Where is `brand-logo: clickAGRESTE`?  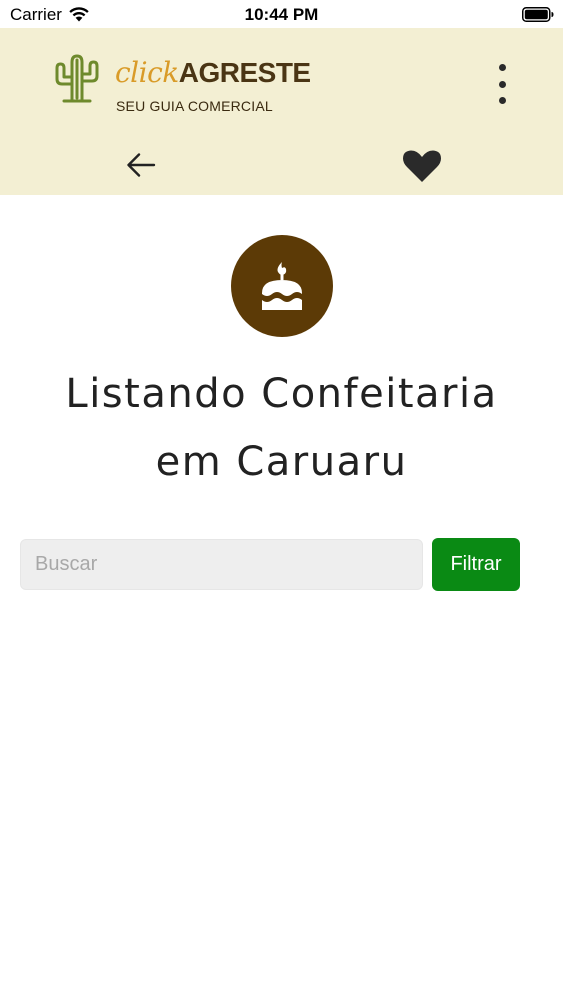 brand-logo: clickAGRESTE is located at coordinates (213, 73).